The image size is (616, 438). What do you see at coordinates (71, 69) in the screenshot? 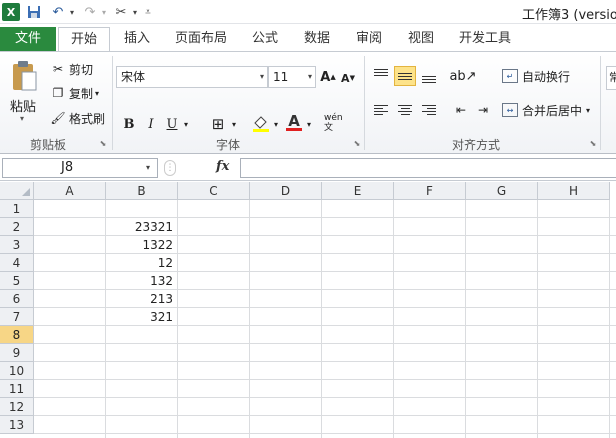
I see `cut-button: ✂ 剪切` at bounding box center [71, 69].